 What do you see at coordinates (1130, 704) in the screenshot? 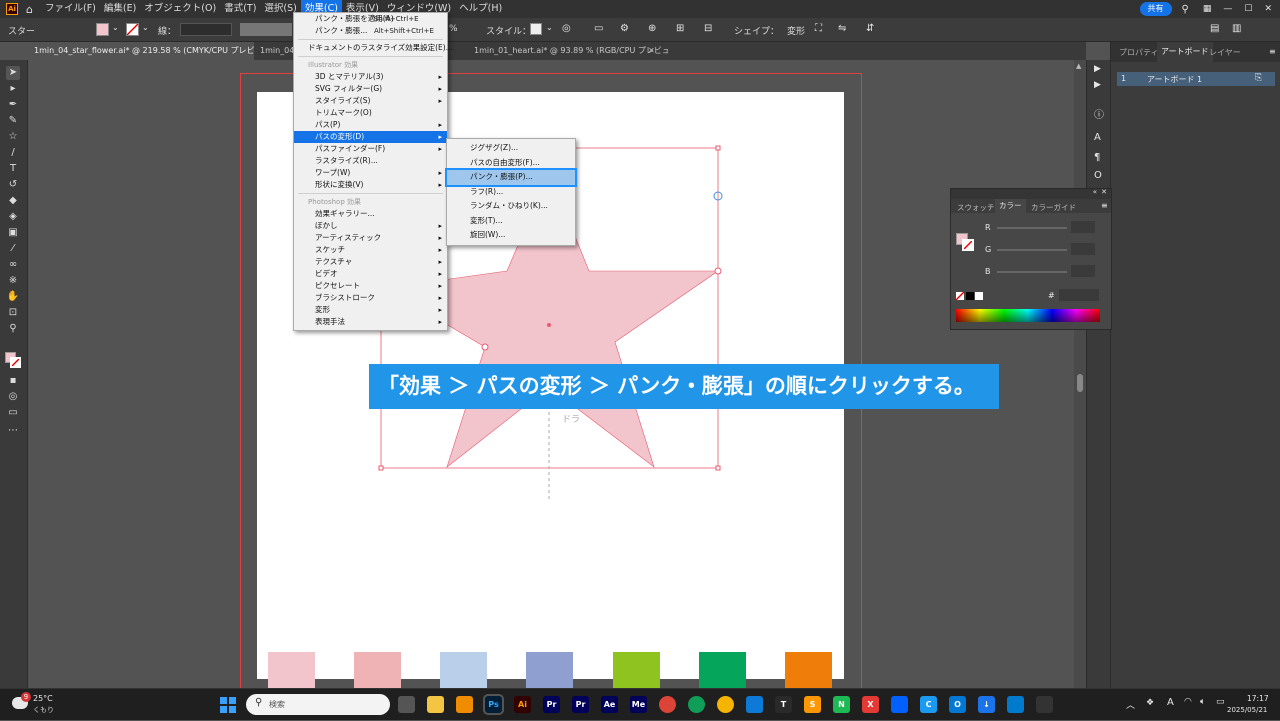
I see `chevron-up-icon: ︿` at bounding box center [1130, 704].